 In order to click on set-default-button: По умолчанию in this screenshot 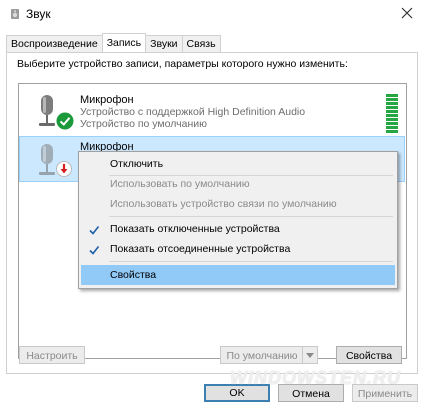, I will do `click(269, 355)`.